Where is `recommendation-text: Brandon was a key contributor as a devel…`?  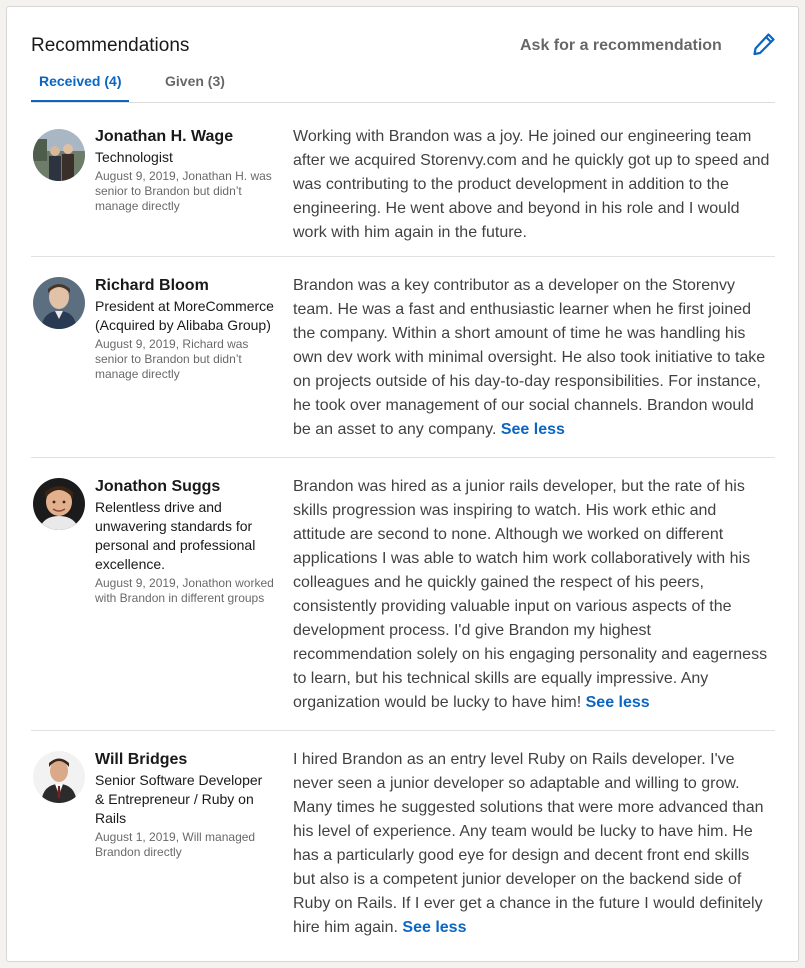
recommendation-text: Brandon was a key contributor as a devel… is located at coordinates (532, 358).